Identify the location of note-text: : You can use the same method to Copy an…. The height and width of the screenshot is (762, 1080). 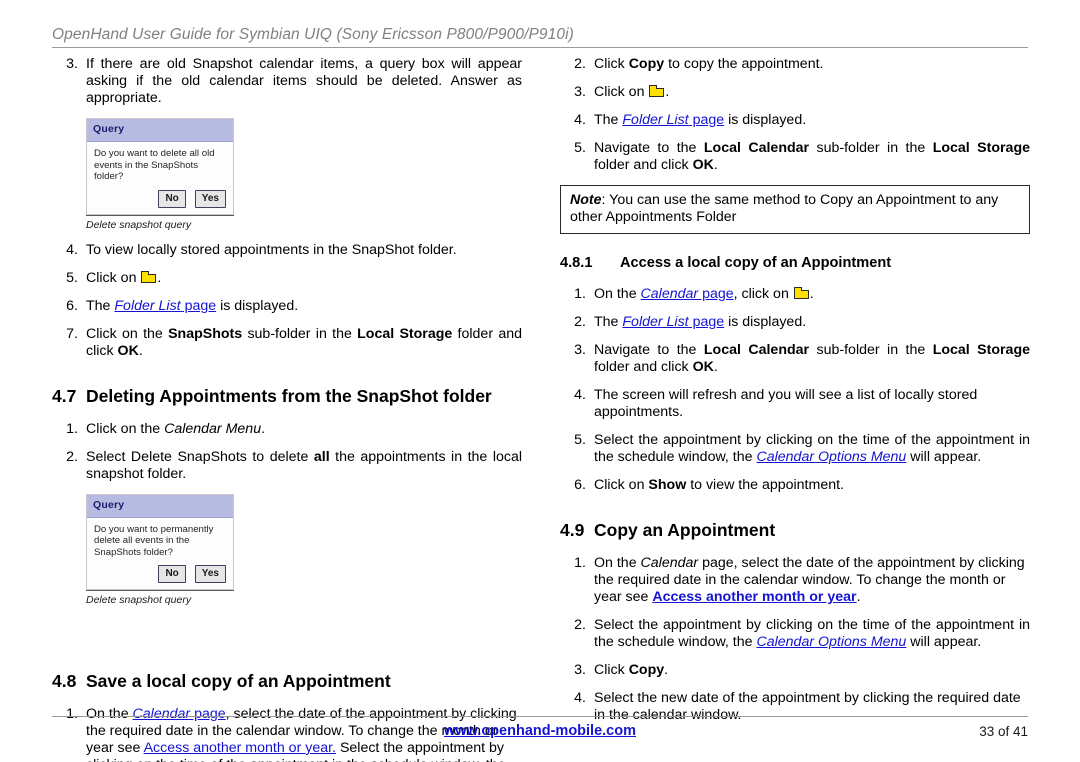
(784, 208).